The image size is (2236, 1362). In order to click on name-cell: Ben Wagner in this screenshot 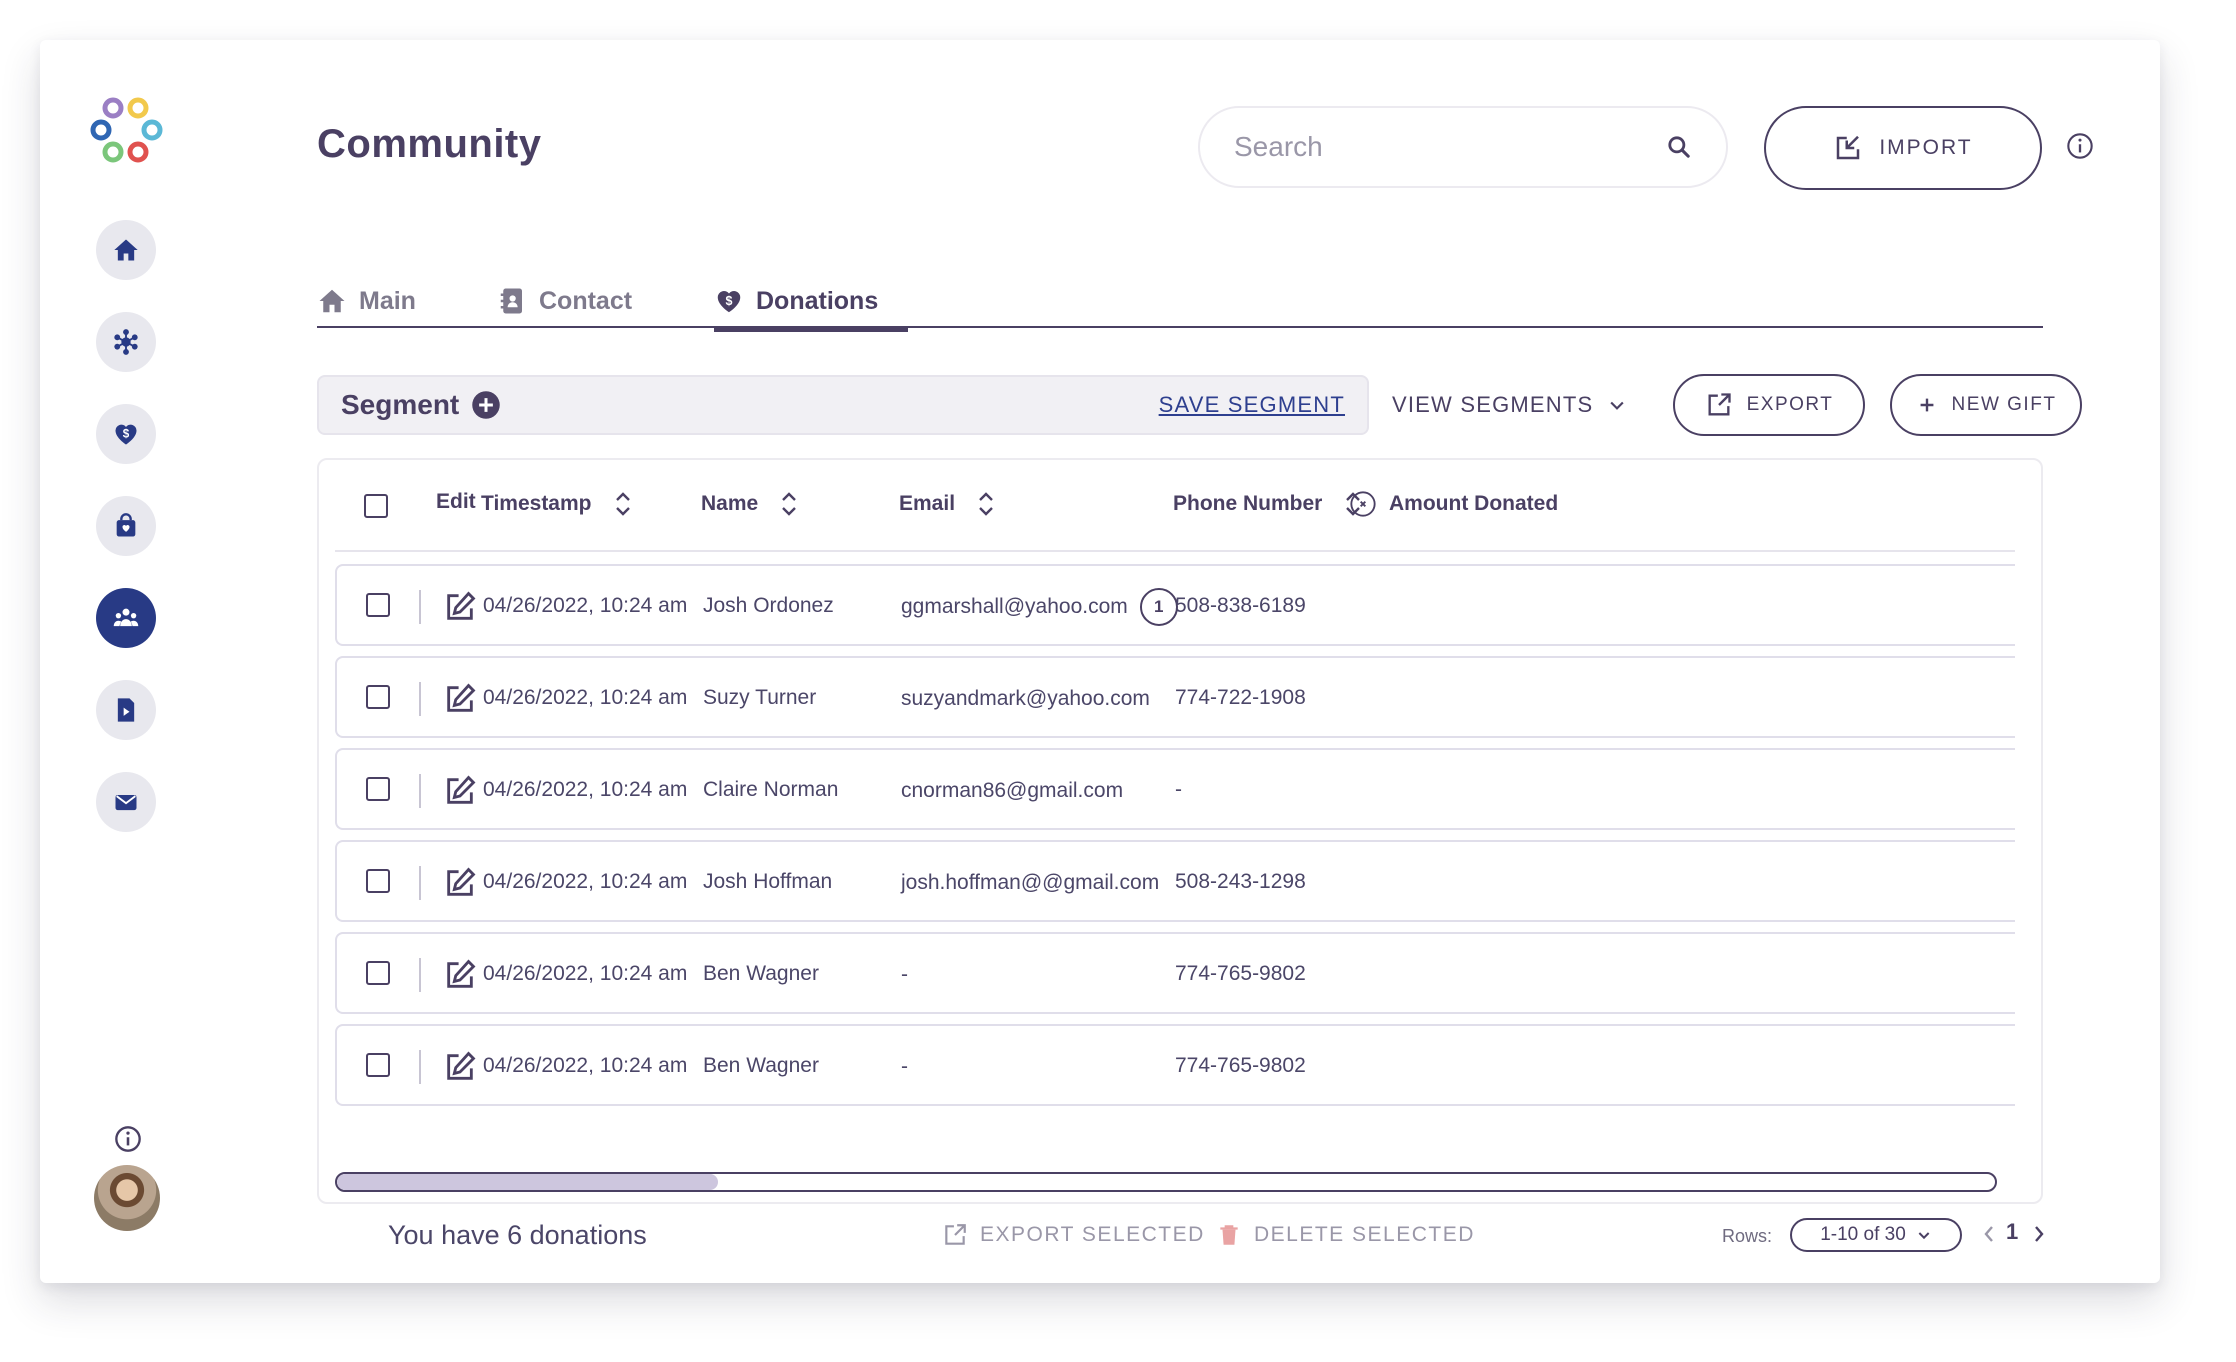, I will do `click(761, 973)`.